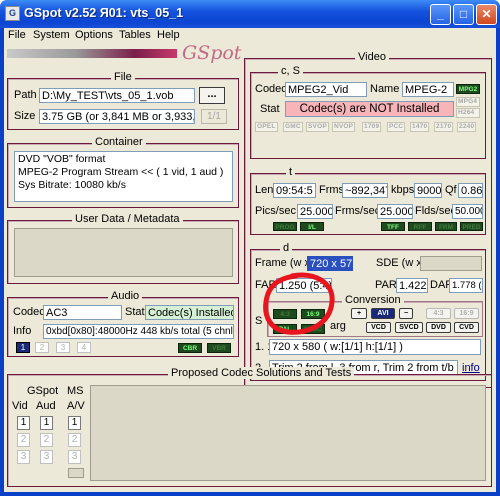 The height and width of the screenshot is (496, 500). I want to click on av-solution-1: 1, so click(74, 423).